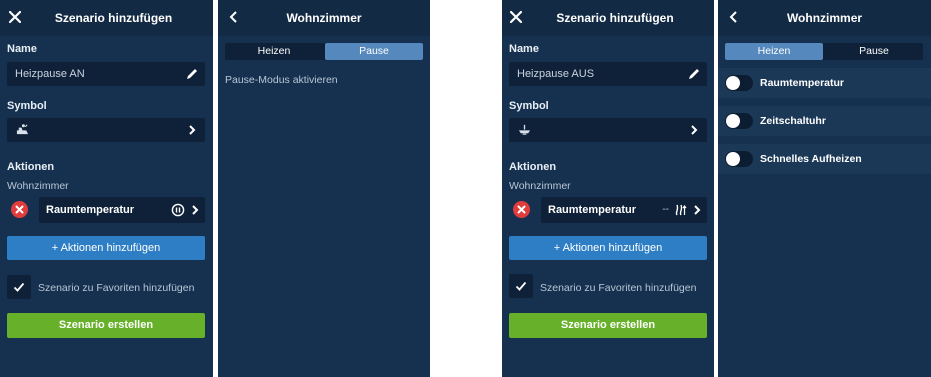 The height and width of the screenshot is (377, 931). I want to click on schnelles-aufheizen-toggle, so click(739, 159).